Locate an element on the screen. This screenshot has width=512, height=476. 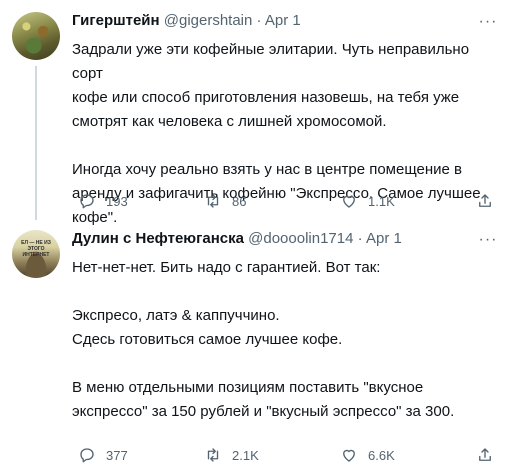
tweet-line: Экспресо, латэ & каппуччино. is located at coordinates (176, 315).